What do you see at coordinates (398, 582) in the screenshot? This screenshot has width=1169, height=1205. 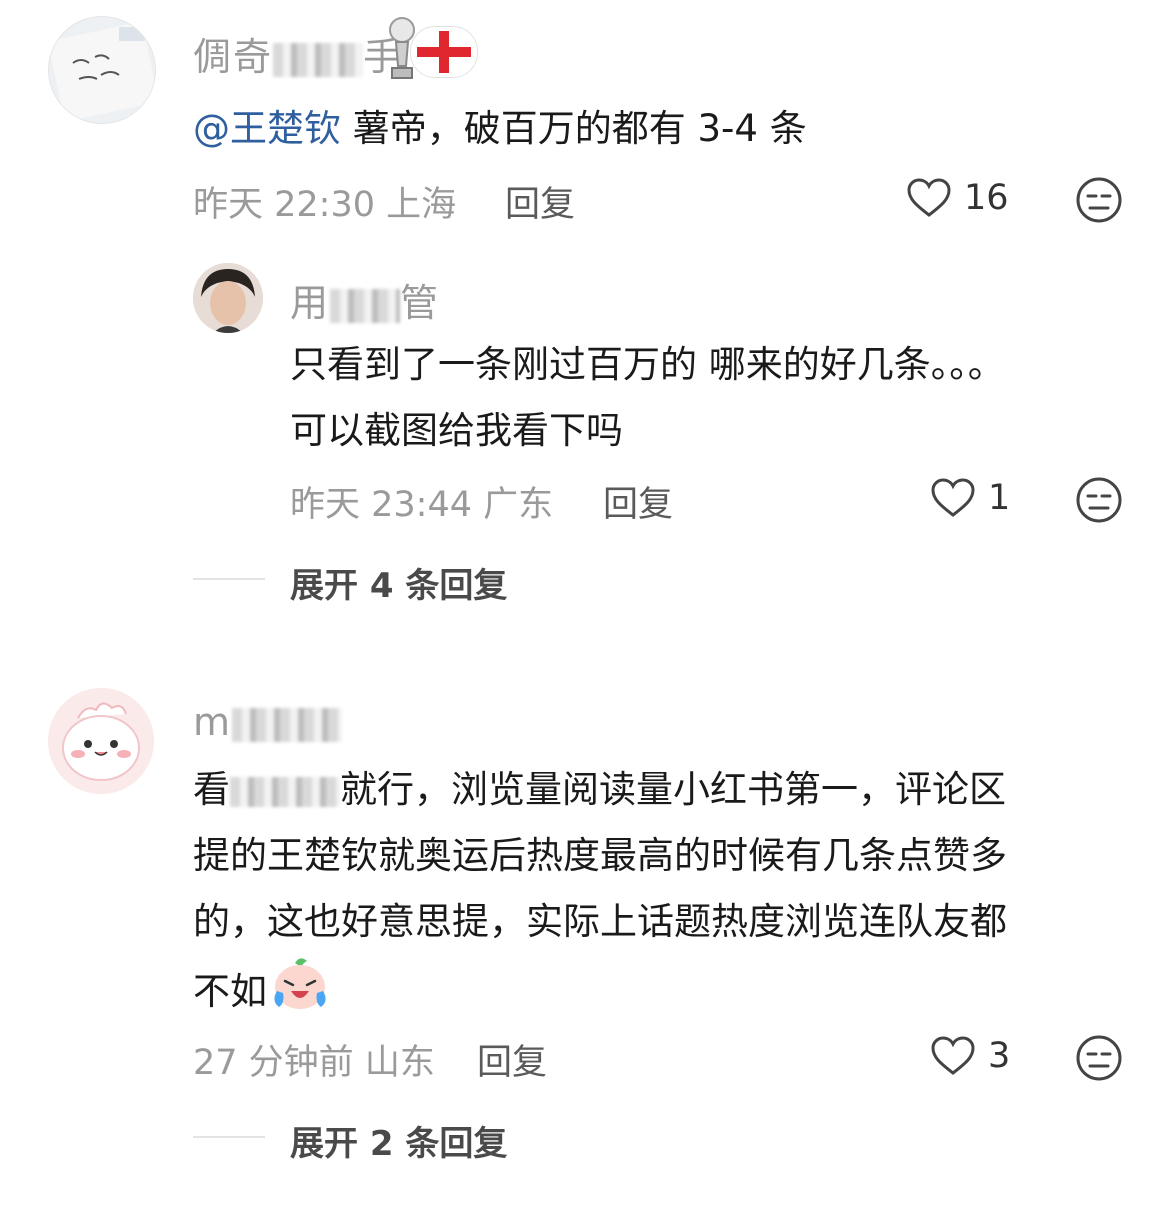 I see `expand-replies-button: 展开 4 条回复` at bounding box center [398, 582].